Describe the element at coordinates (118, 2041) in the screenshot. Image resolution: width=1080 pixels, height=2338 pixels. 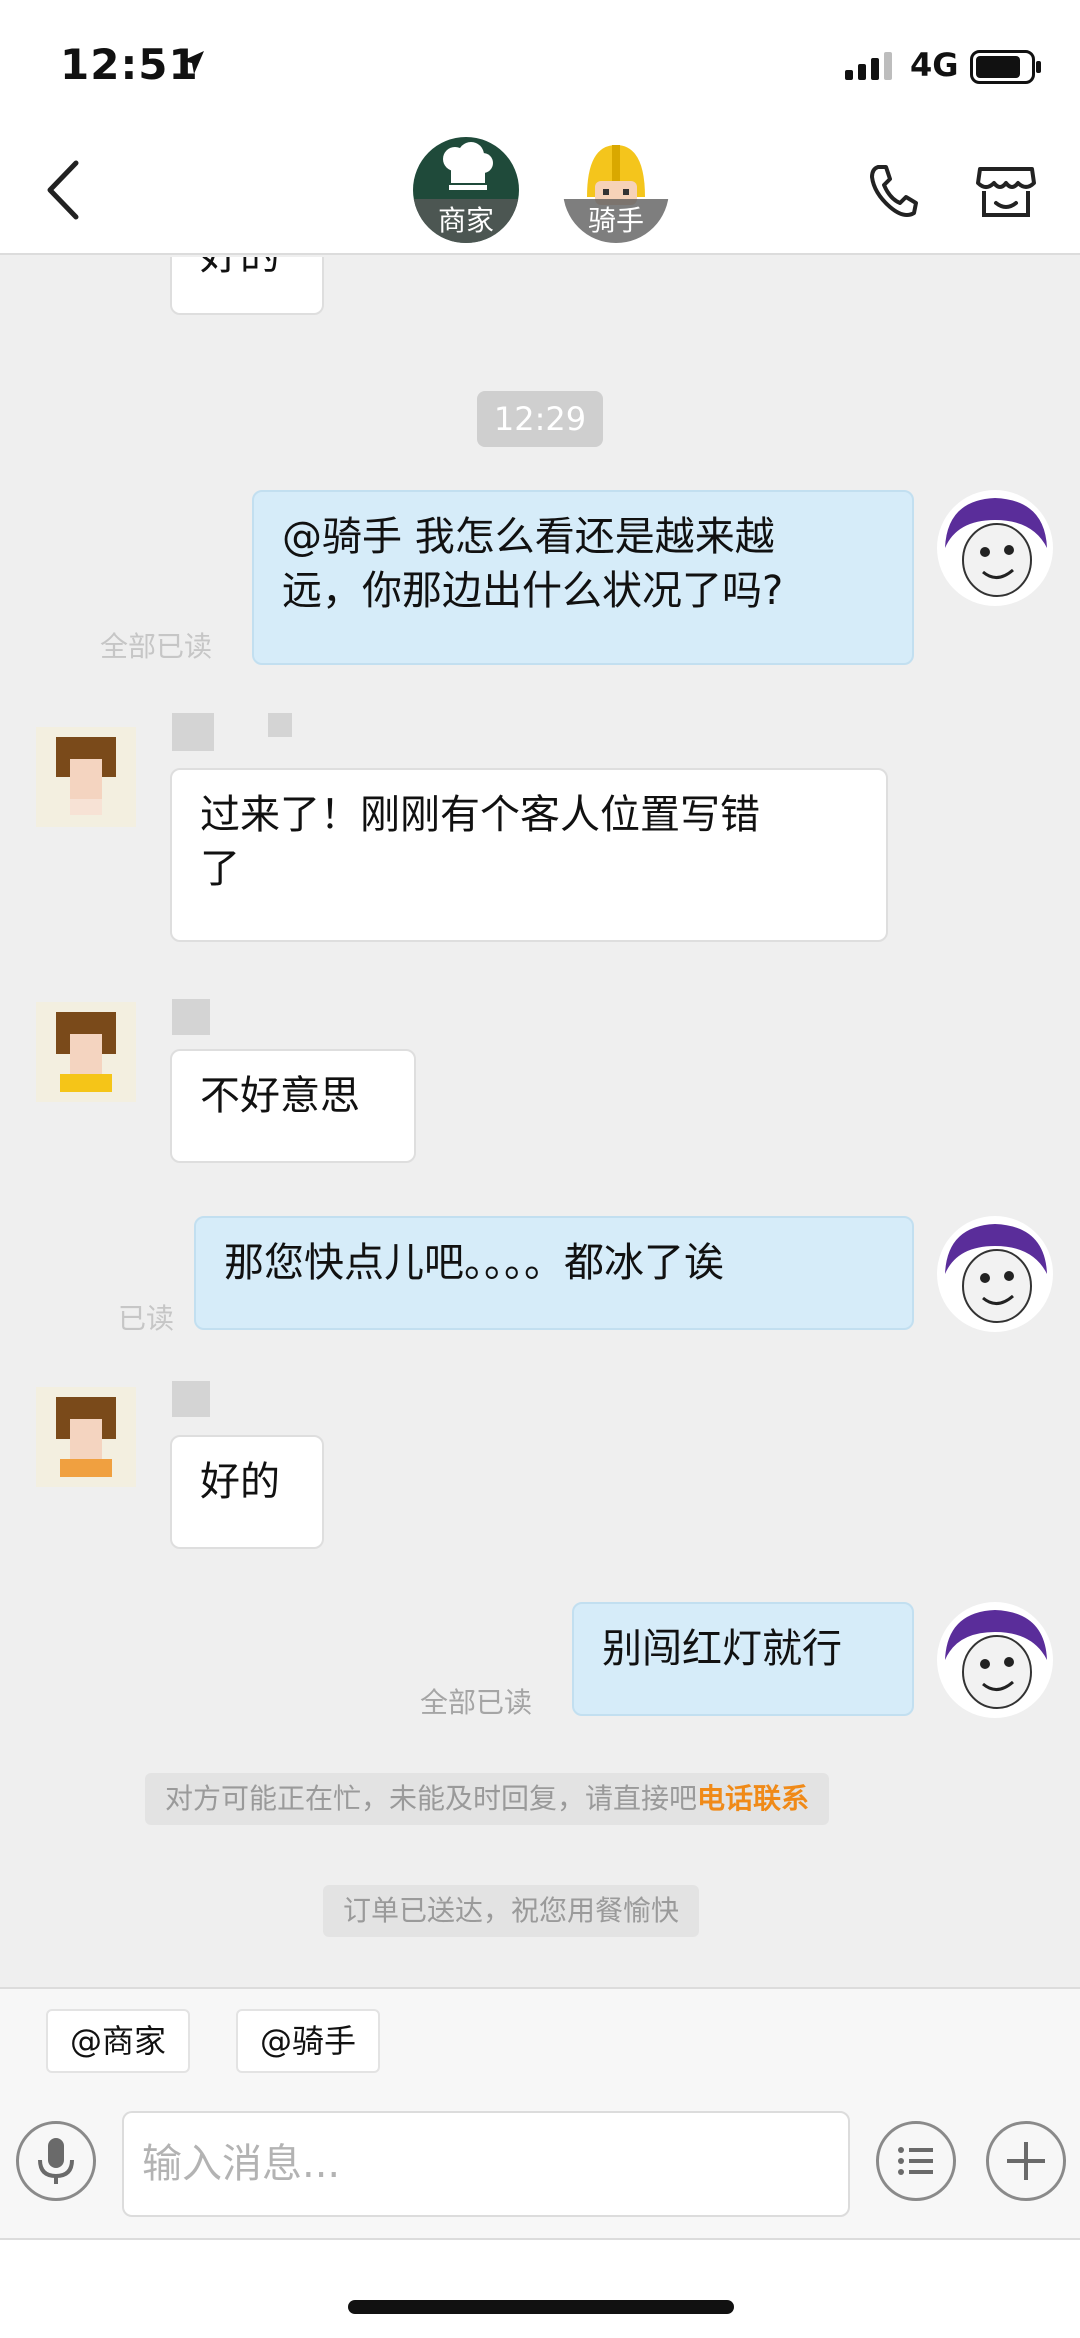
I see `mention-merchant-chip: @商家` at that location.